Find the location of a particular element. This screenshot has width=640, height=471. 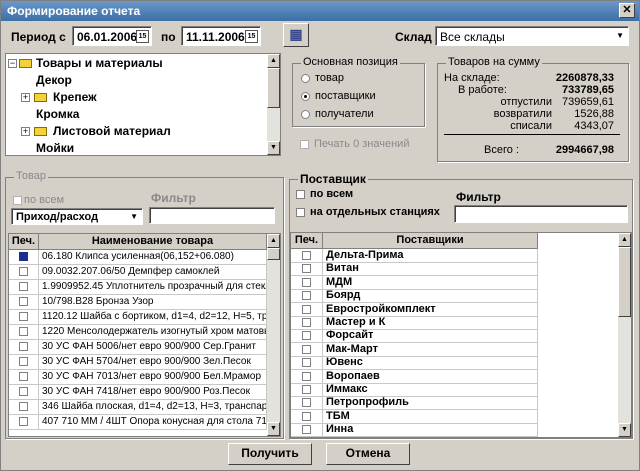

suppliers-scrollbar: ▲ ▼ is located at coordinates (624, 335).